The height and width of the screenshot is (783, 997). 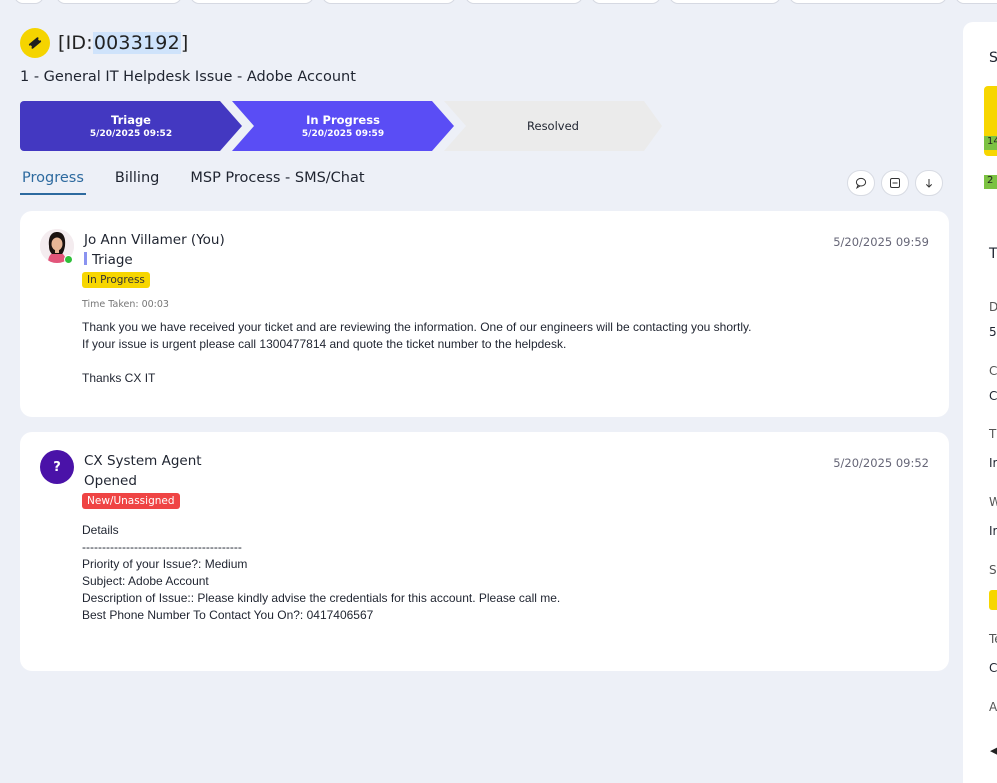 What do you see at coordinates (137, 181) in the screenshot?
I see `tab-billing: Billing` at bounding box center [137, 181].